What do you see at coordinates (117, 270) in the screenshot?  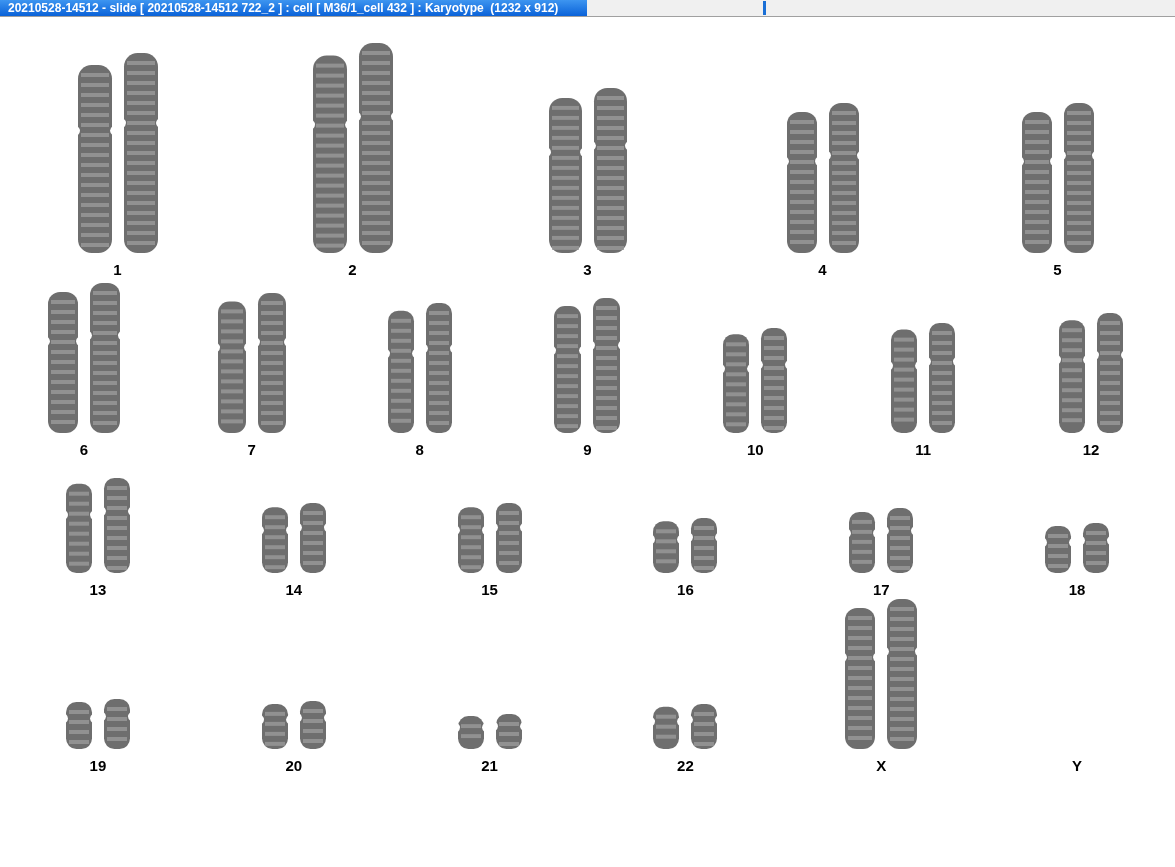 I see `chromosome-label: 1` at bounding box center [117, 270].